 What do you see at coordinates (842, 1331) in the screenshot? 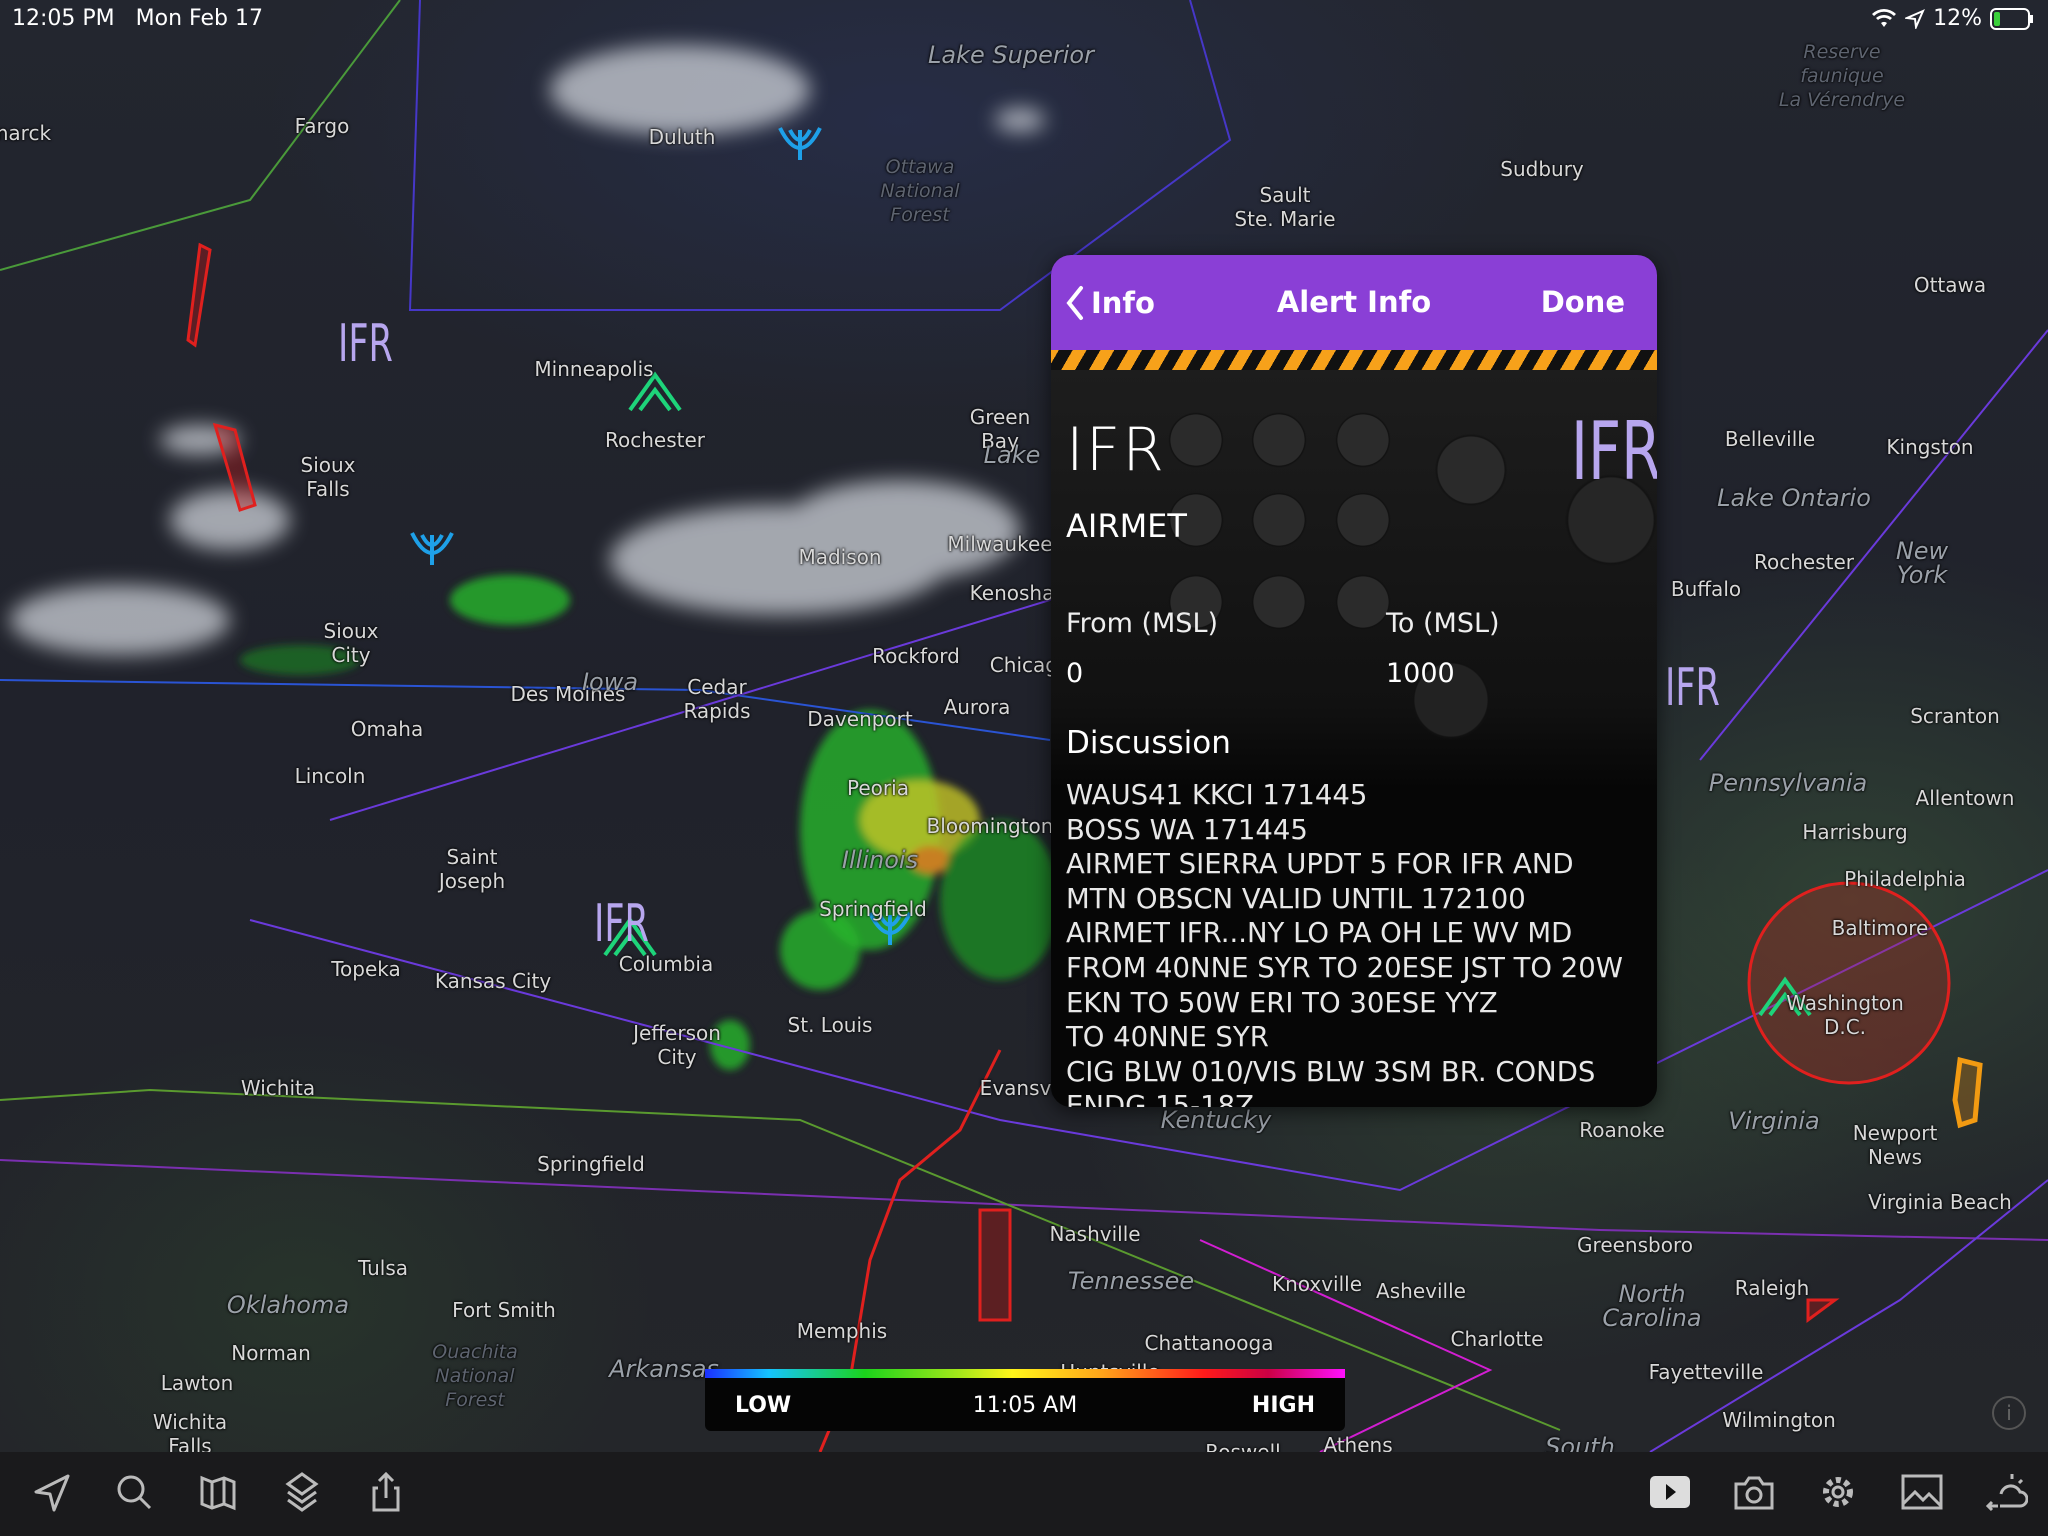
I see `city-label: Memphis` at bounding box center [842, 1331].